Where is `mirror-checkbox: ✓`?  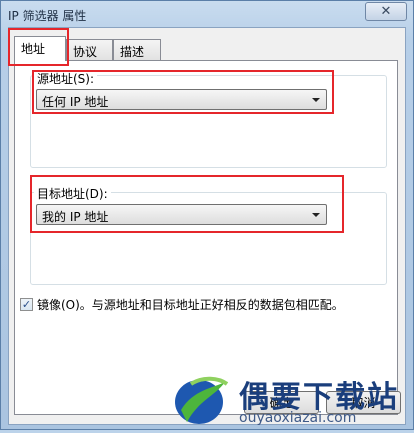
mirror-checkbox: ✓ is located at coordinates (26, 304).